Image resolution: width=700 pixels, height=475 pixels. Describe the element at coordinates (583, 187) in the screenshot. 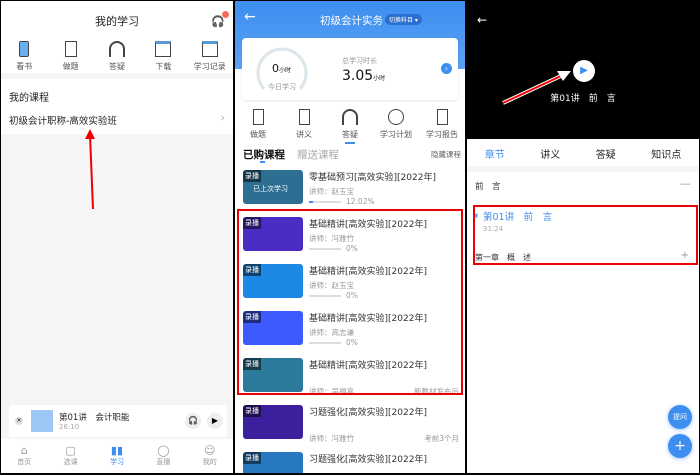

I see `section-preface: 前 言 —` at that location.